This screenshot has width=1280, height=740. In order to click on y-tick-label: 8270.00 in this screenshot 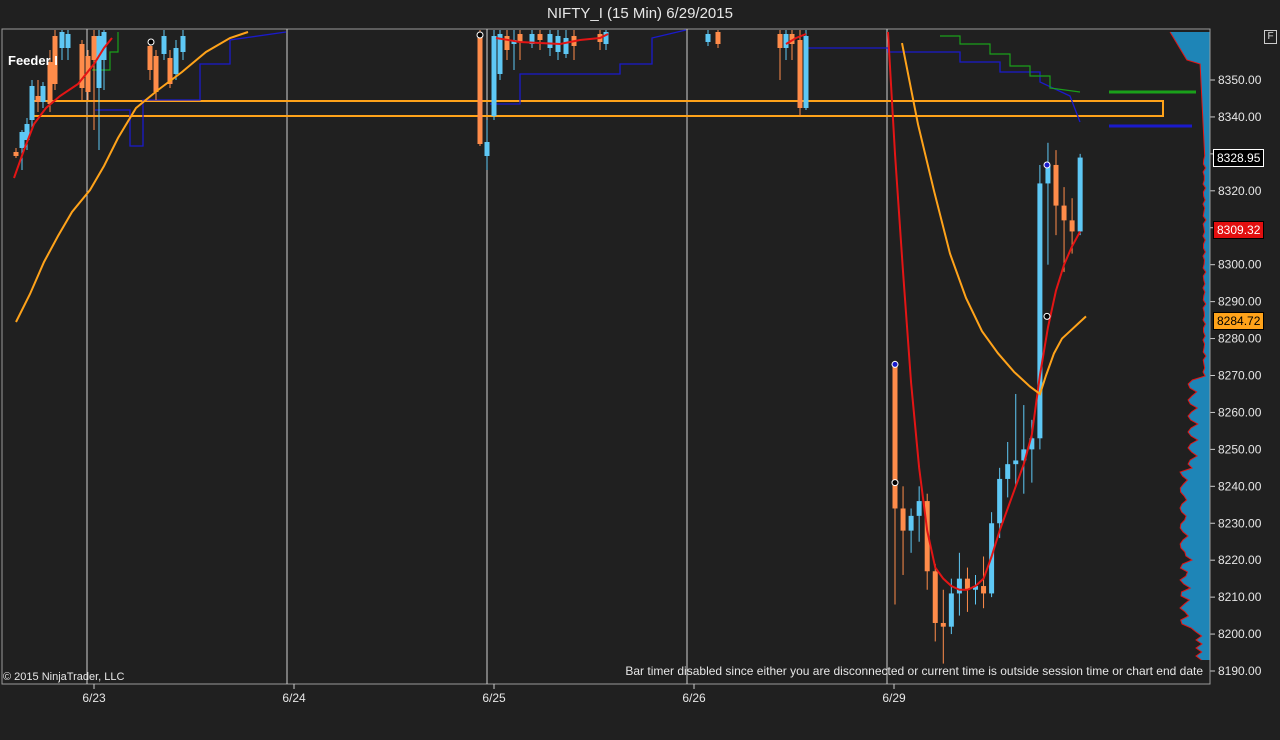, I will do `click(1240, 376)`.